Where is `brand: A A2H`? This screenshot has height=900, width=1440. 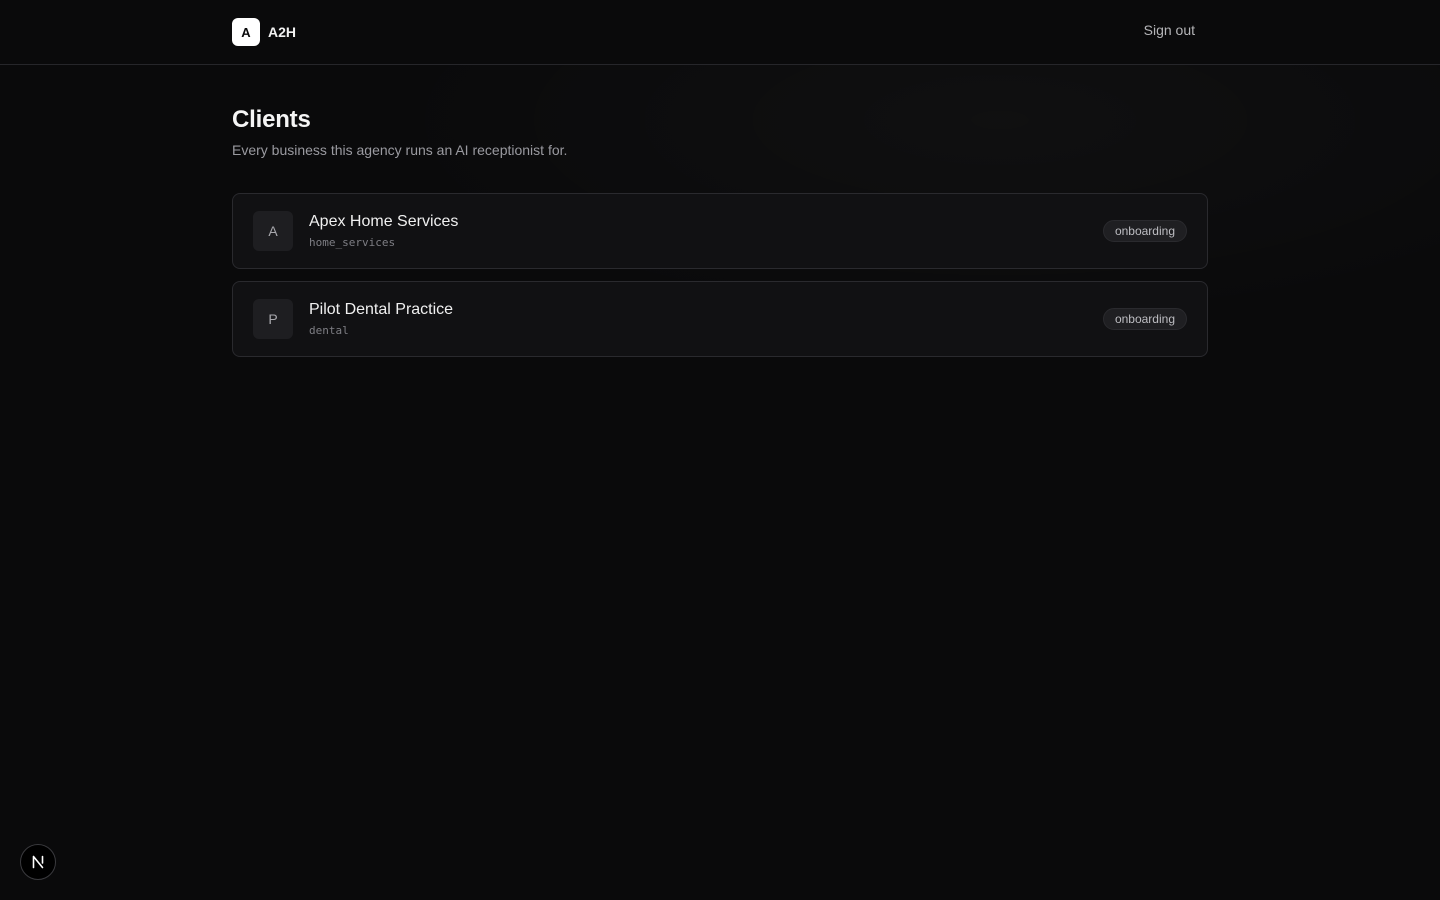
brand: A A2H is located at coordinates (264, 32).